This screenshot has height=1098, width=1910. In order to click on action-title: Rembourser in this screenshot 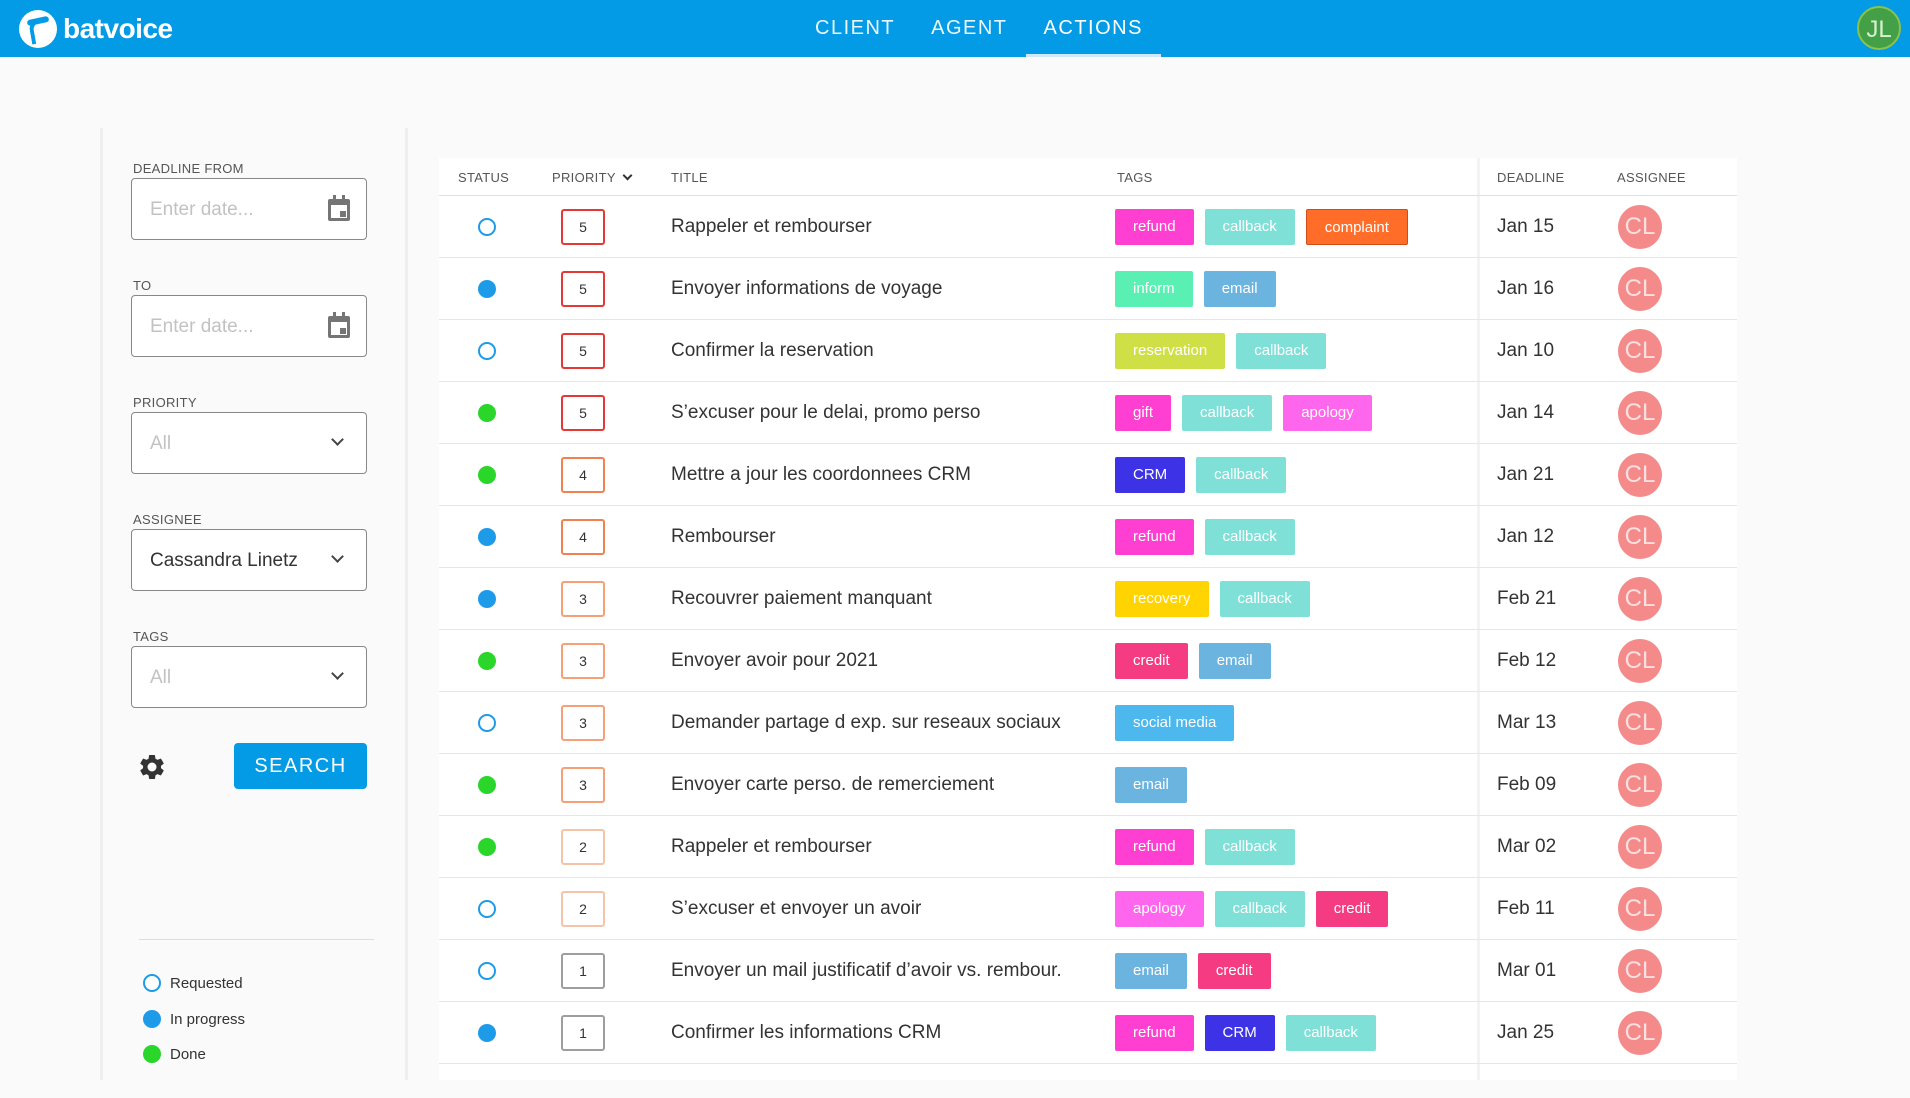, I will do `click(723, 537)`.